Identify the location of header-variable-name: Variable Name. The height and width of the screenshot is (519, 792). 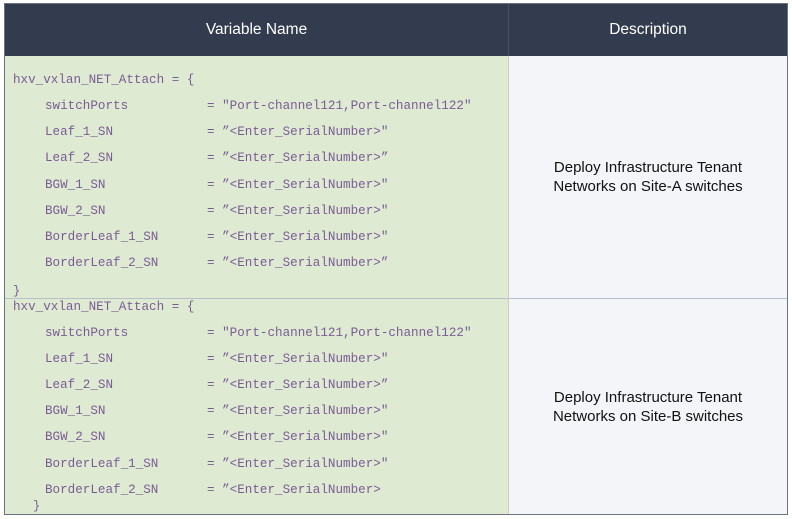
(257, 30).